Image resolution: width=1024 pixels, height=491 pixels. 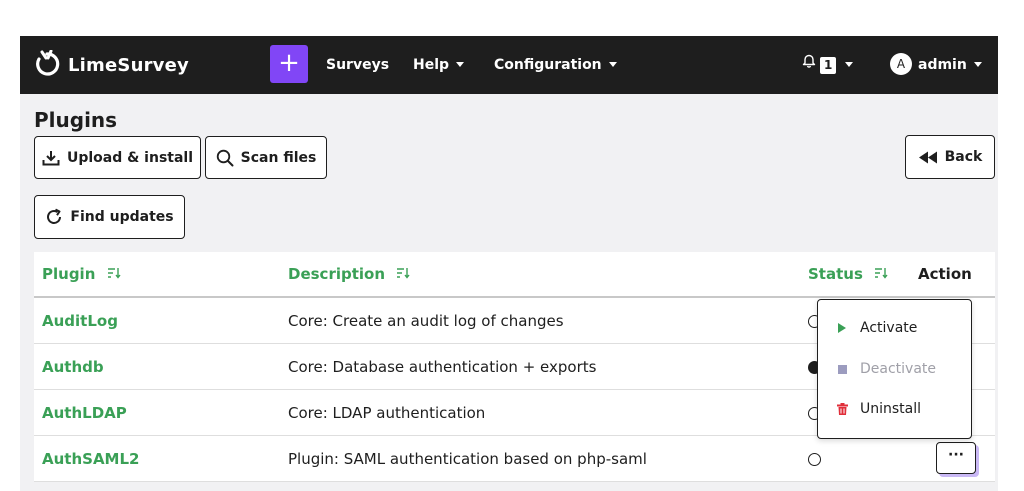 I want to click on notification-badge: 1, so click(x=828, y=65).